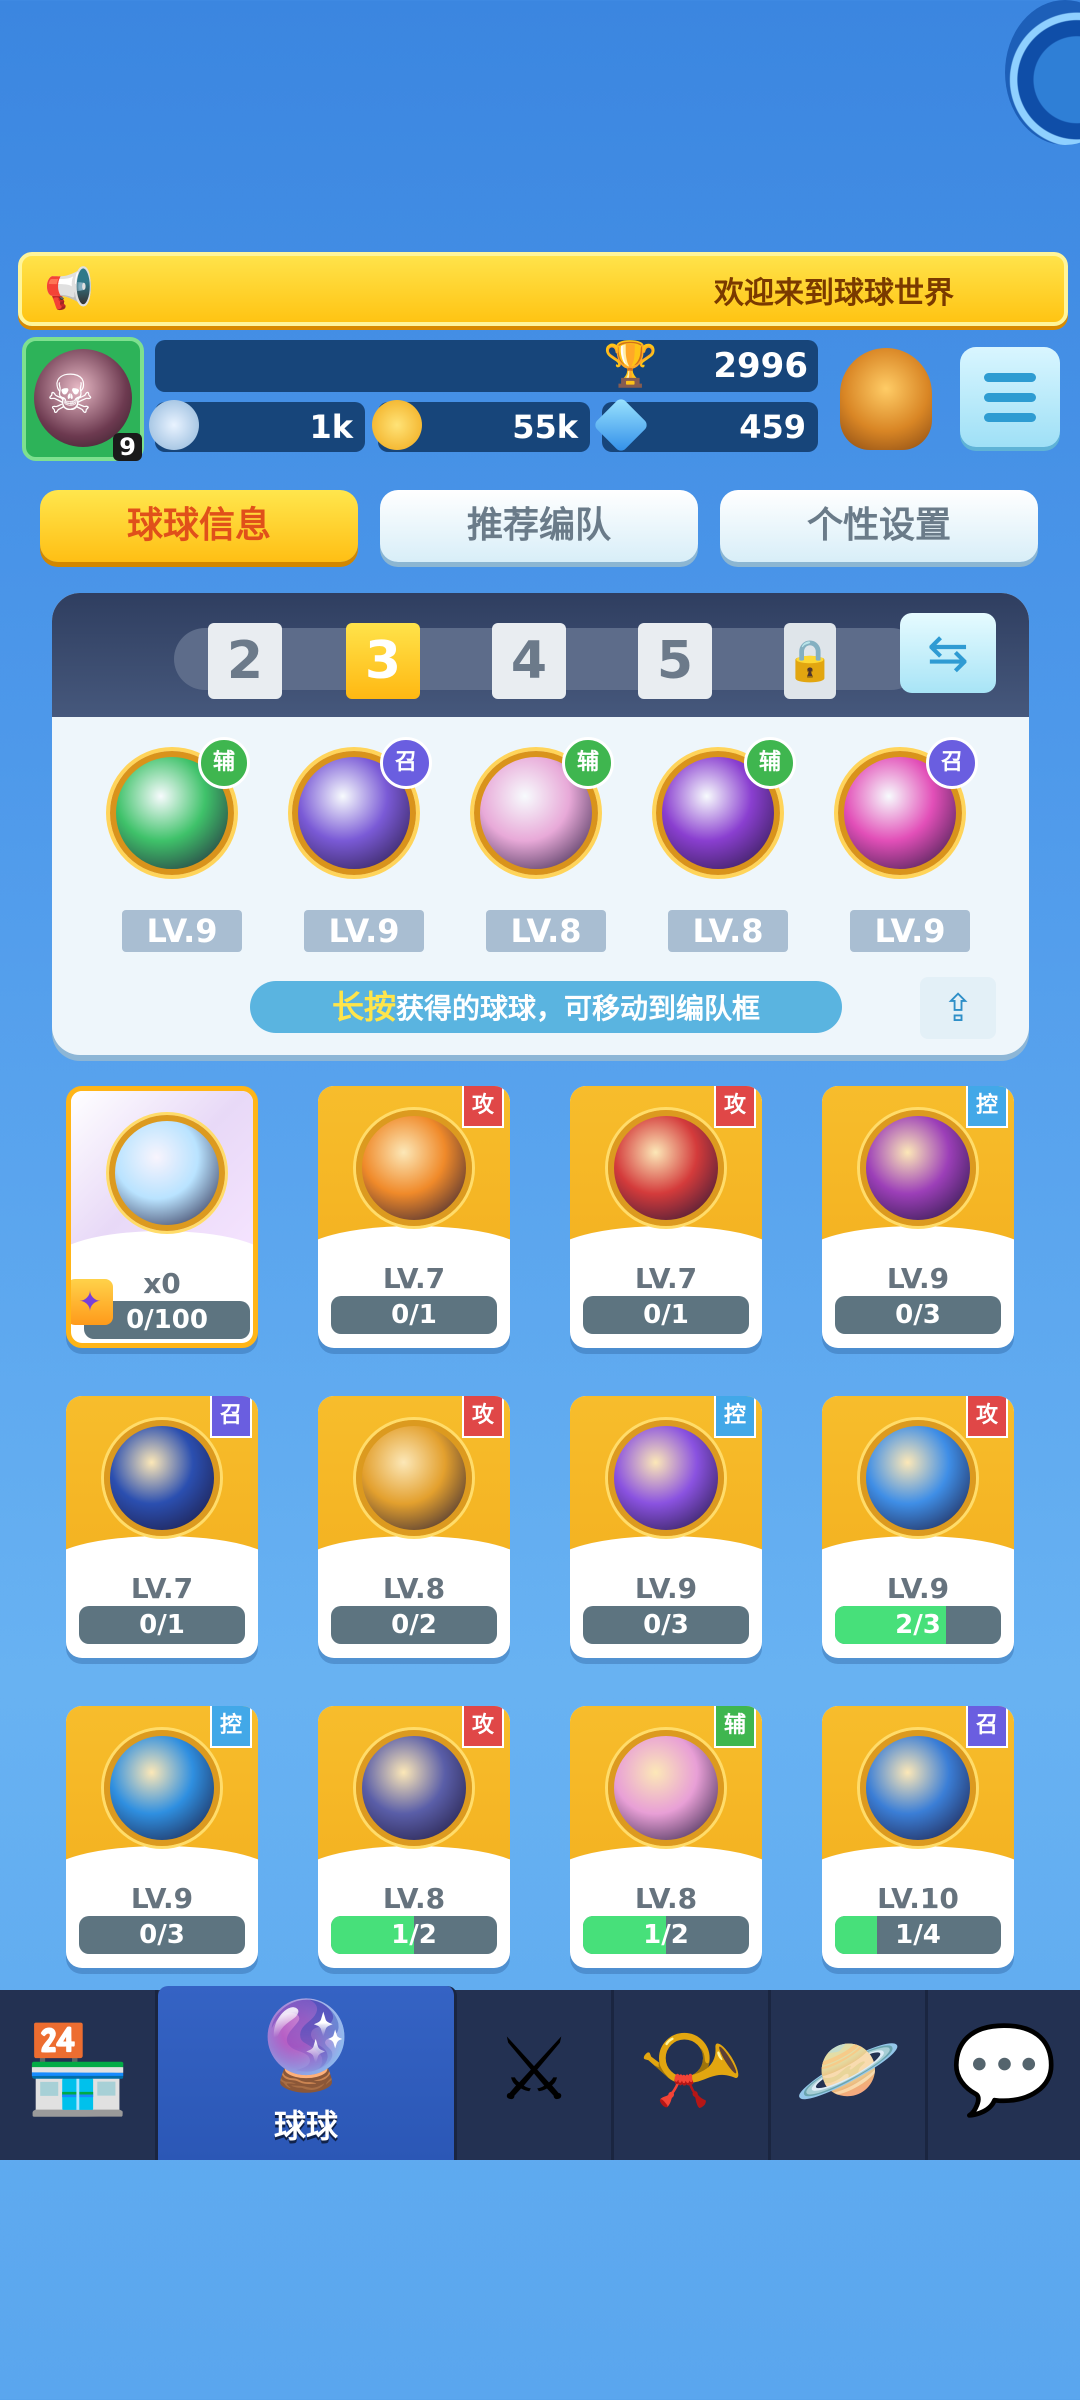 This screenshot has height=2400, width=1080. What do you see at coordinates (245, 661) in the screenshot?
I see `team-slot-2: 2` at bounding box center [245, 661].